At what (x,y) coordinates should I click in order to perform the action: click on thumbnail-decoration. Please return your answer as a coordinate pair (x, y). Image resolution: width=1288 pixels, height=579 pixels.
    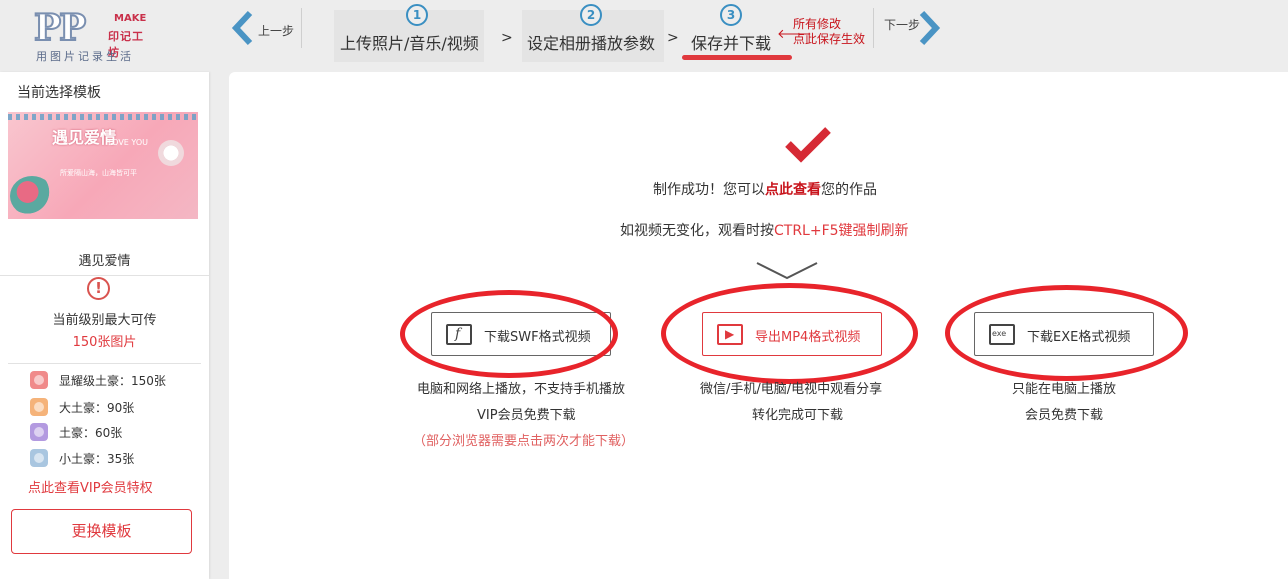
    Looking at the image, I should click on (103, 117).